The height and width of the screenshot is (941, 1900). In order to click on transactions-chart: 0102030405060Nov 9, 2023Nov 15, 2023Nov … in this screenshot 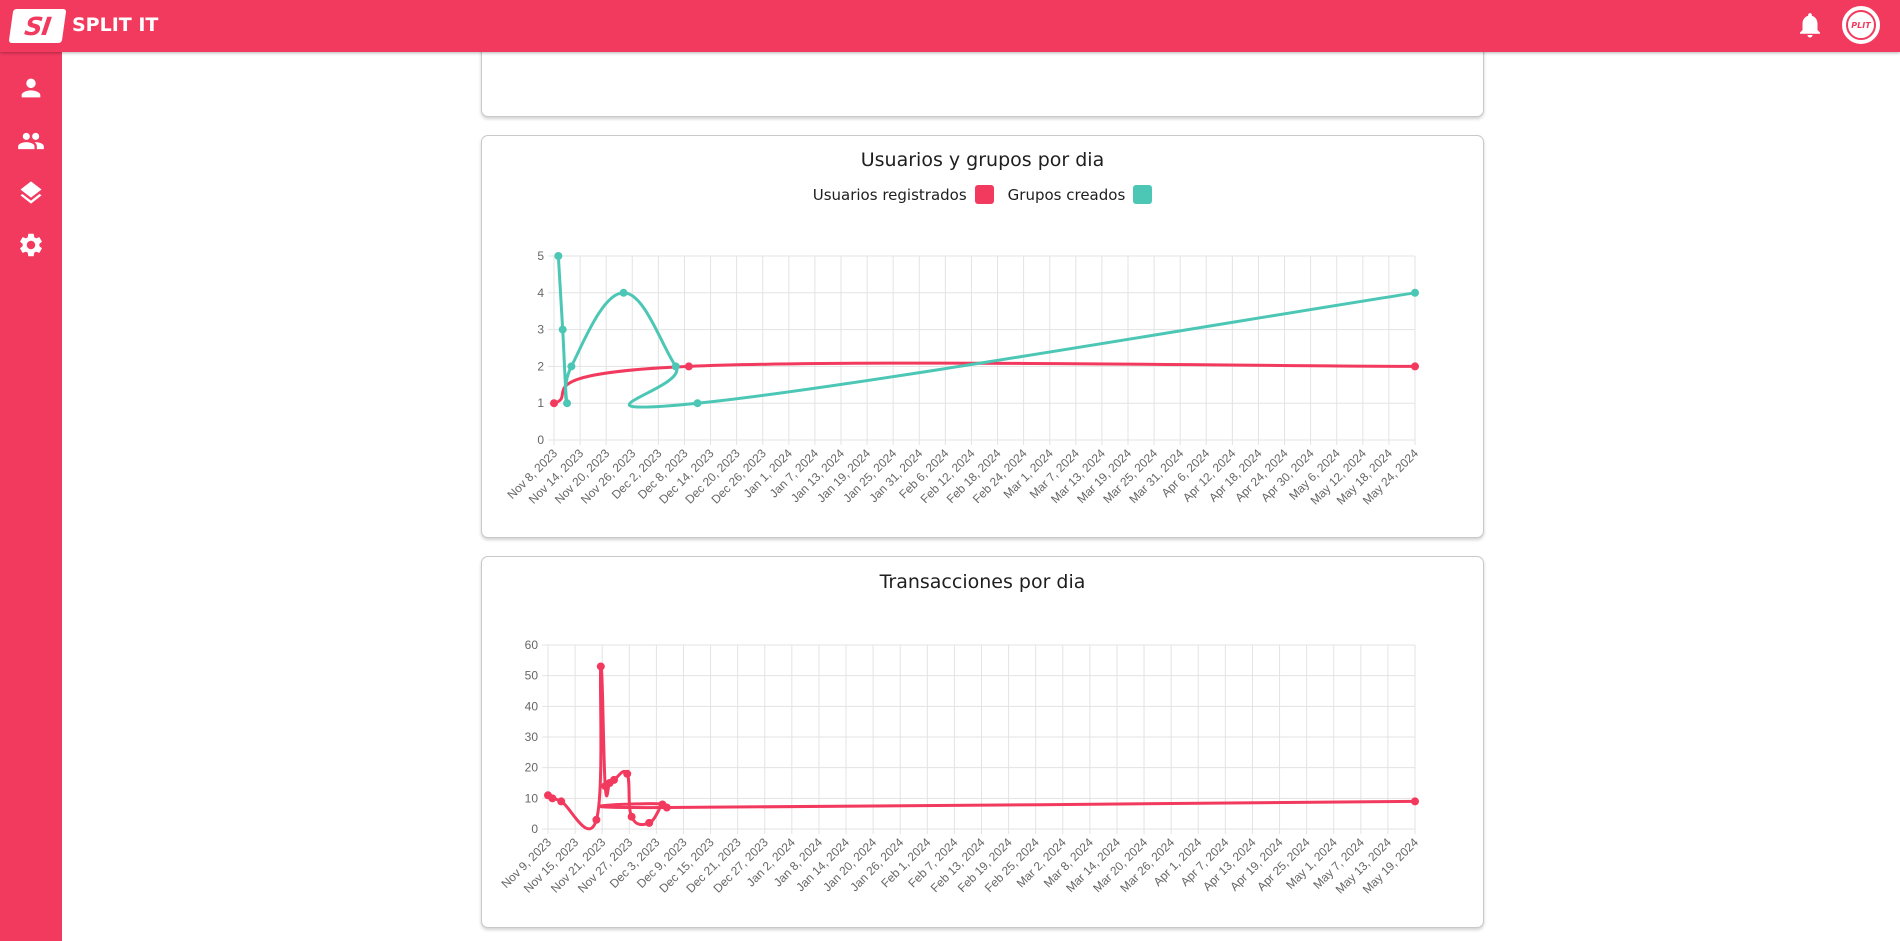, I will do `click(959, 767)`.